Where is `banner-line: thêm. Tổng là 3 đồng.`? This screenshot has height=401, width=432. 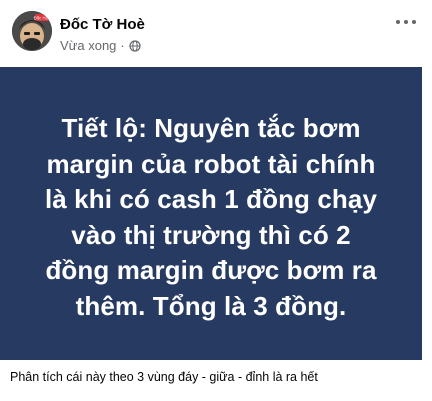
banner-line: thêm. Tổng là 3 đồng. is located at coordinates (211, 305).